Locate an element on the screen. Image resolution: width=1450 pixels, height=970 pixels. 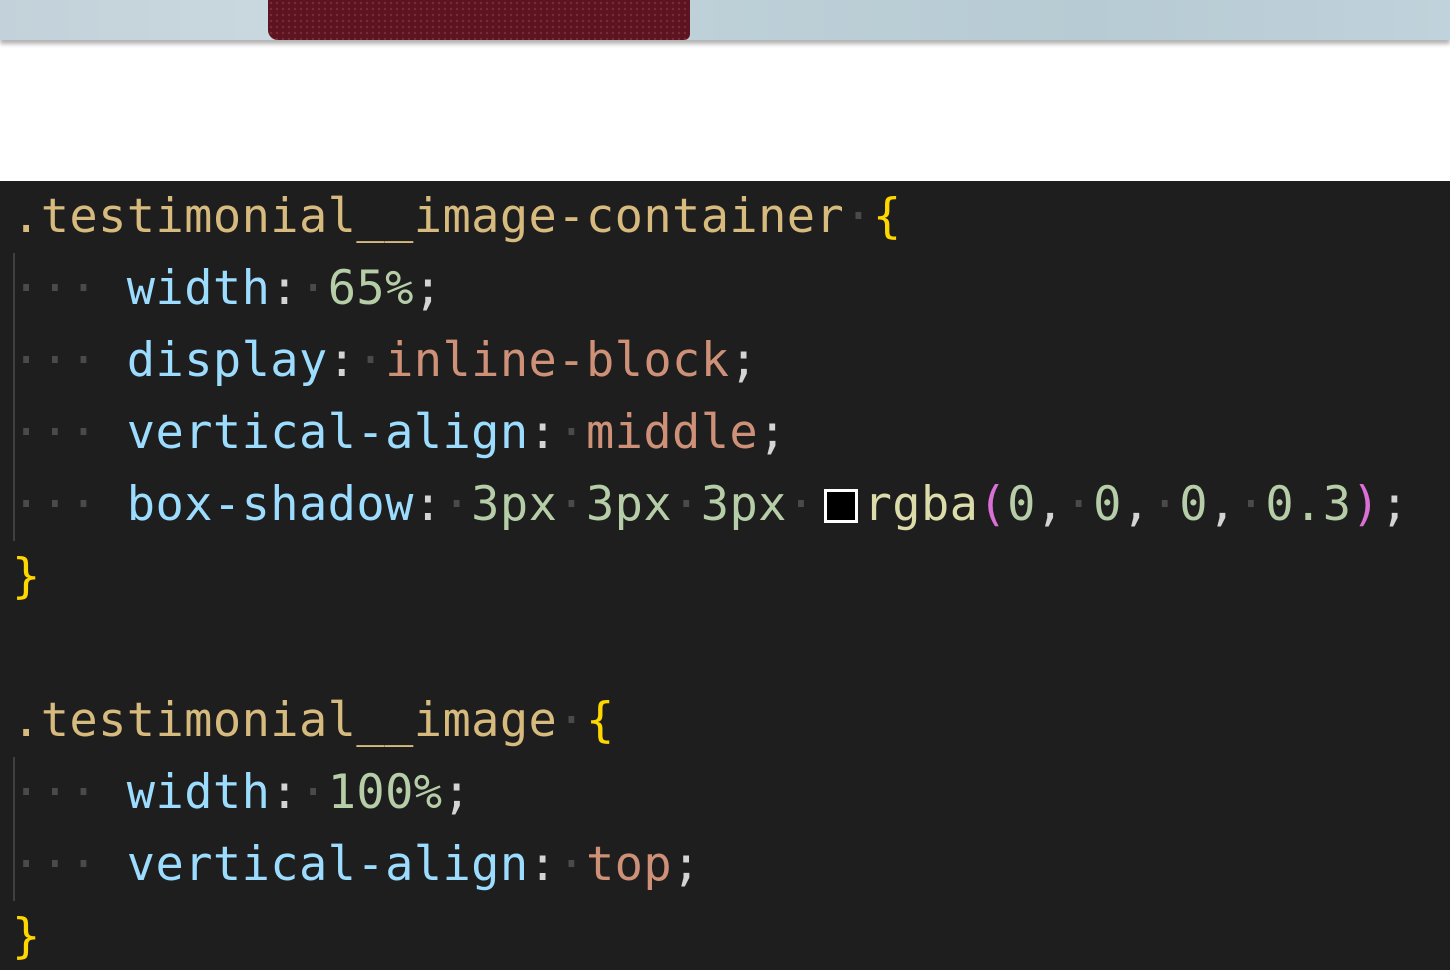
css-property: box-shadow is located at coordinates (270, 504).